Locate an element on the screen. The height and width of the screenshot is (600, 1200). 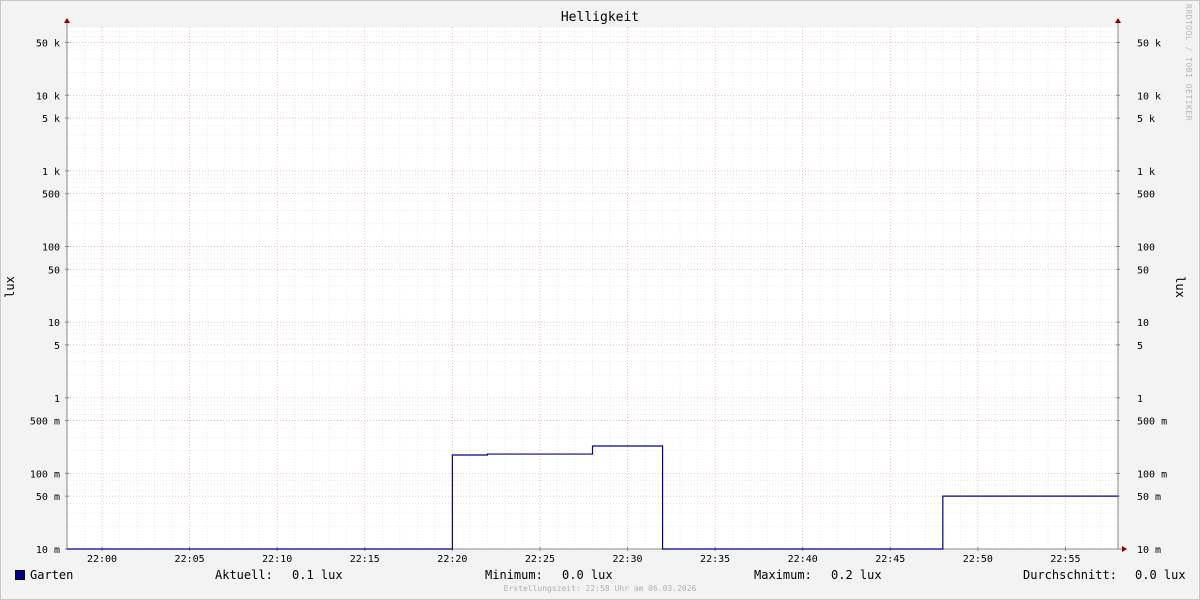
x-tick-label: 22:35 is located at coordinates (715, 559).